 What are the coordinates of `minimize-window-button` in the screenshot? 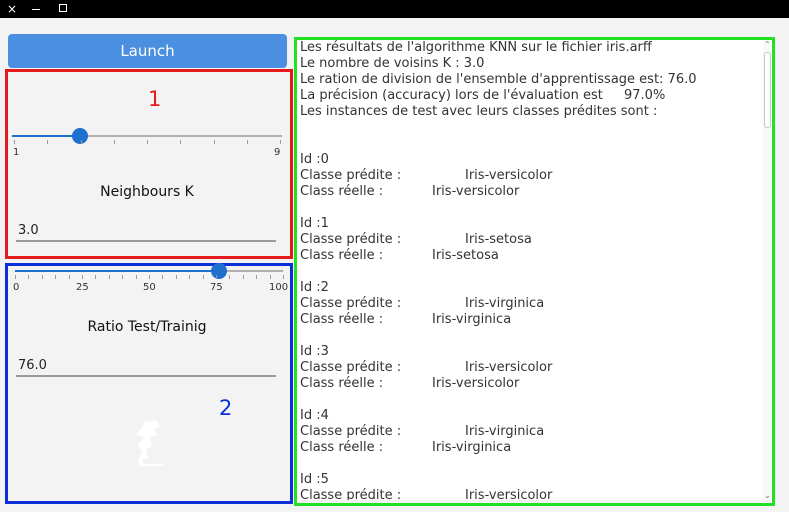 It's located at (36, 9).